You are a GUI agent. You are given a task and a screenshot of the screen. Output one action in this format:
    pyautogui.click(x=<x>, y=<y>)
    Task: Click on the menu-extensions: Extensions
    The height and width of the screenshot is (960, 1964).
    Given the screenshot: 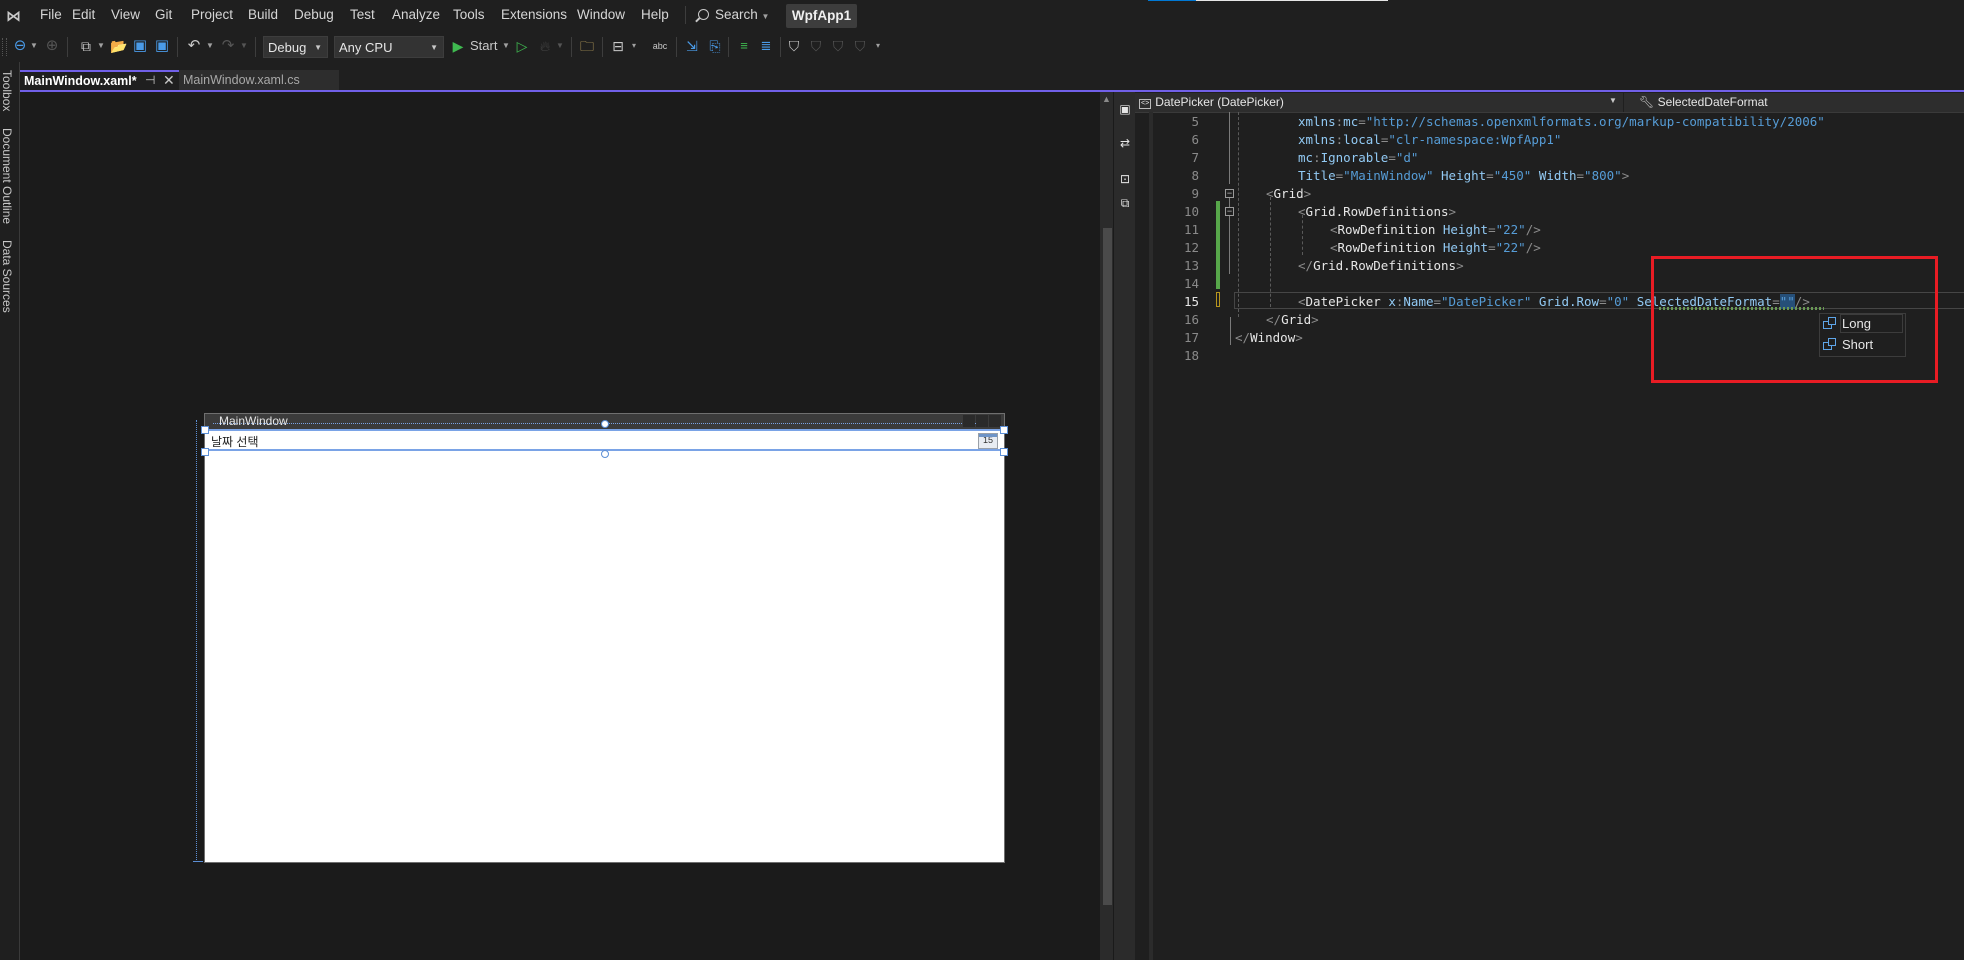 What is the action you would take?
    pyautogui.click(x=534, y=14)
    